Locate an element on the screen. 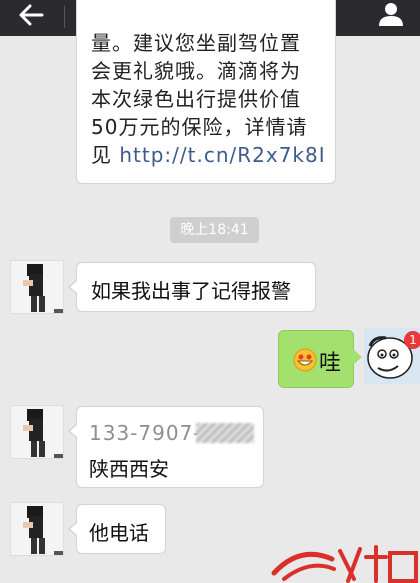 This screenshot has height=583, width=420. insurance-link: http://t.cn/R2x7k8I is located at coordinates (222, 155).